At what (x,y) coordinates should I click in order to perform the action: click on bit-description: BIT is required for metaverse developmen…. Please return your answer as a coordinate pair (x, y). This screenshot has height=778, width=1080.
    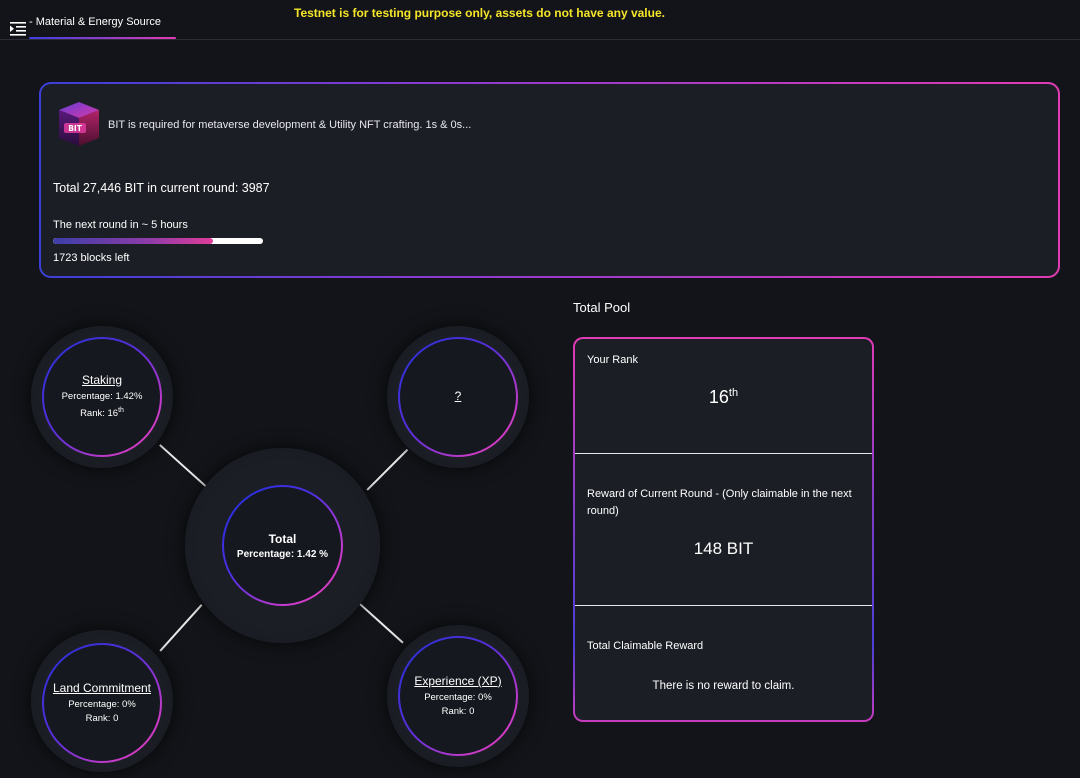
    Looking at the image, I should click on (290, 125).